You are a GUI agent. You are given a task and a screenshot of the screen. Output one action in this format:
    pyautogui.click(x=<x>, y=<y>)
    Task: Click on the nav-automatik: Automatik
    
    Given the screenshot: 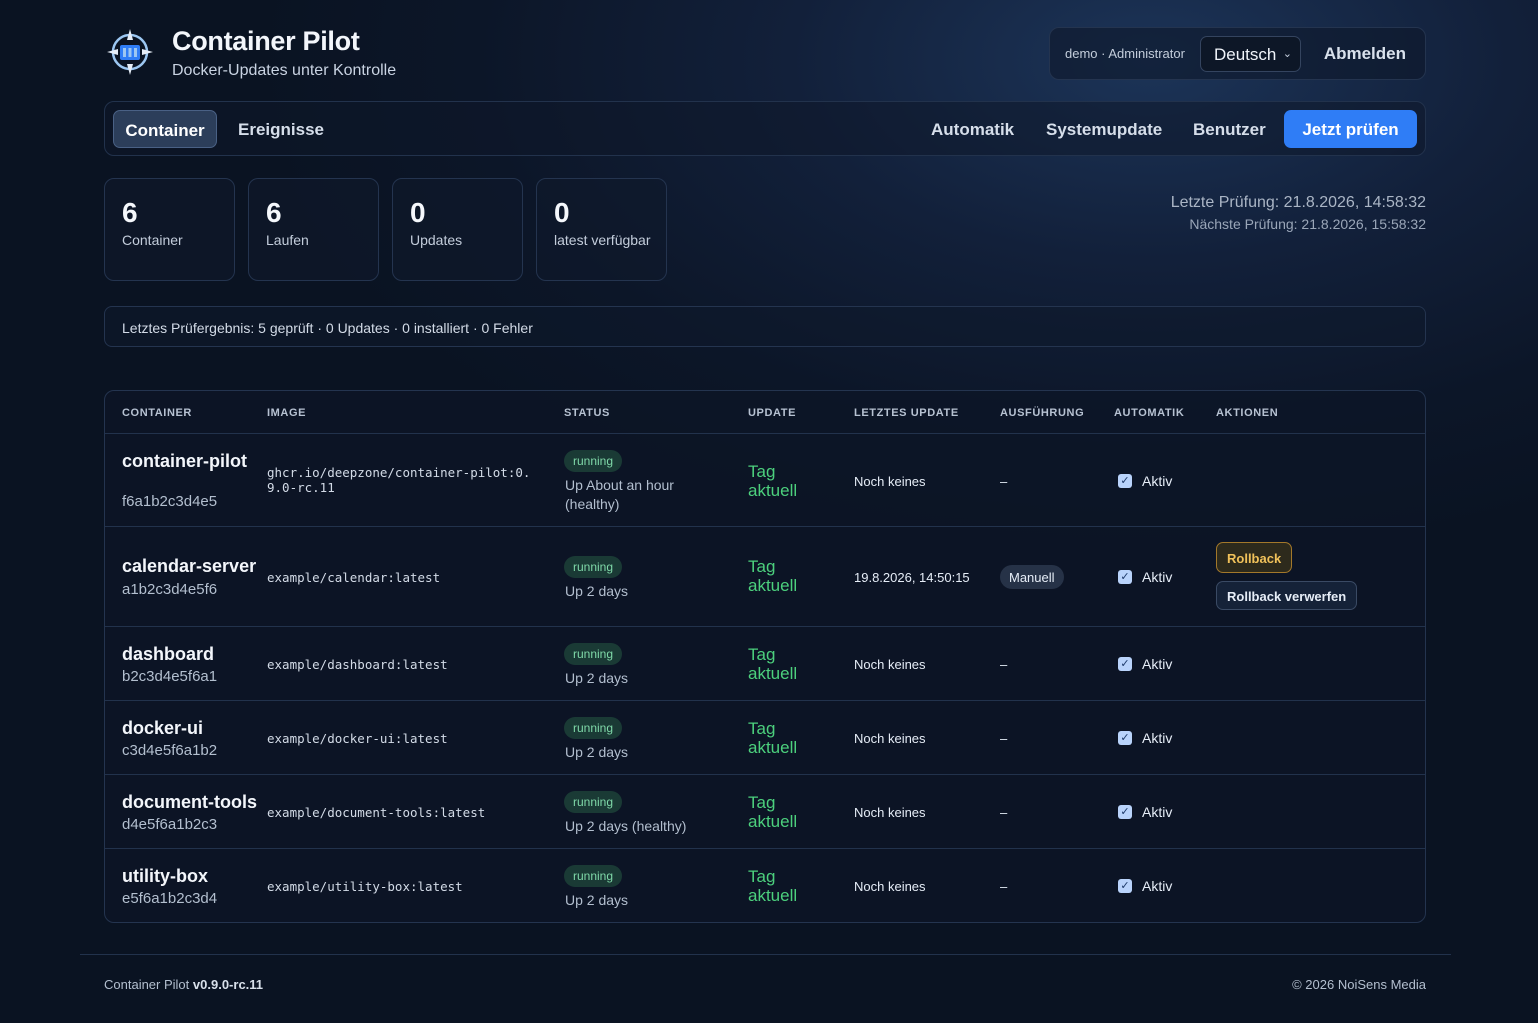 What is the action you would take?
    pyautogui.click(x=972, y=129)
    